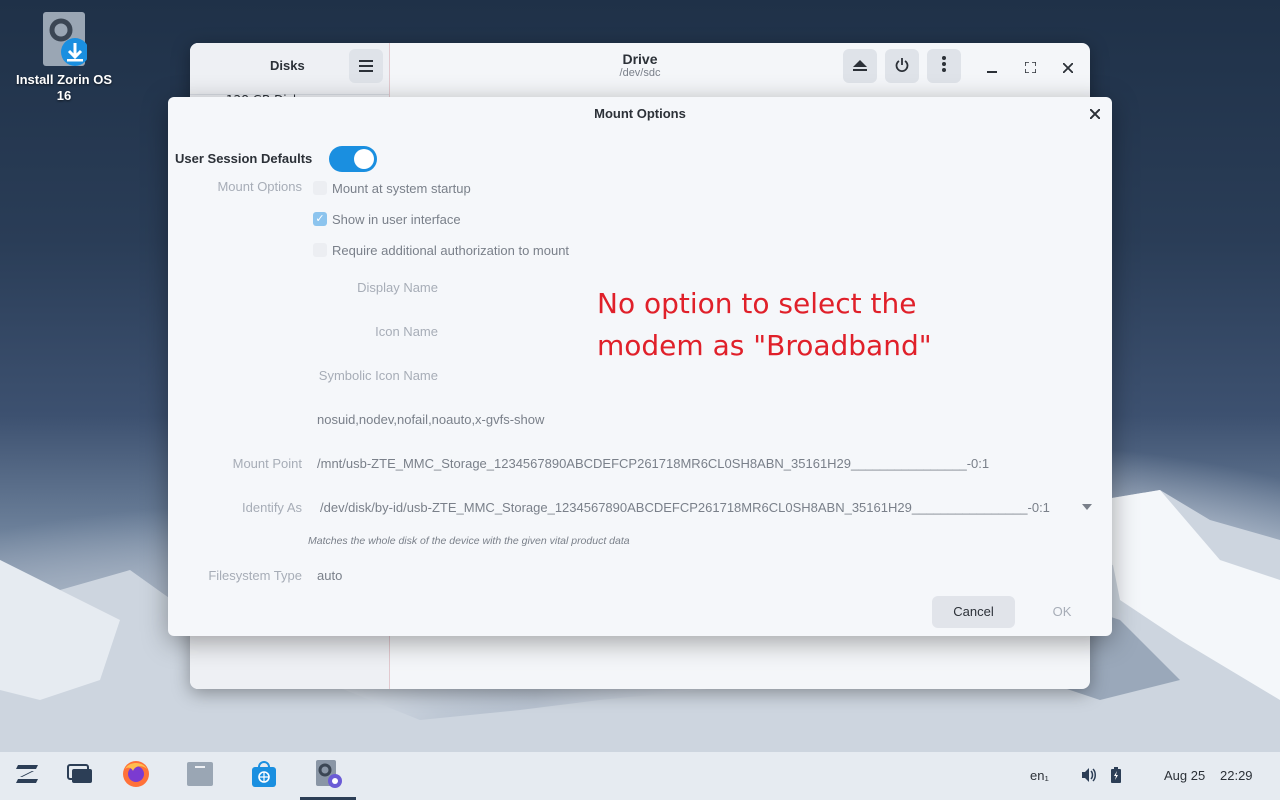  I want to click on icon-name-label: Icon Name, so click(406, 331).